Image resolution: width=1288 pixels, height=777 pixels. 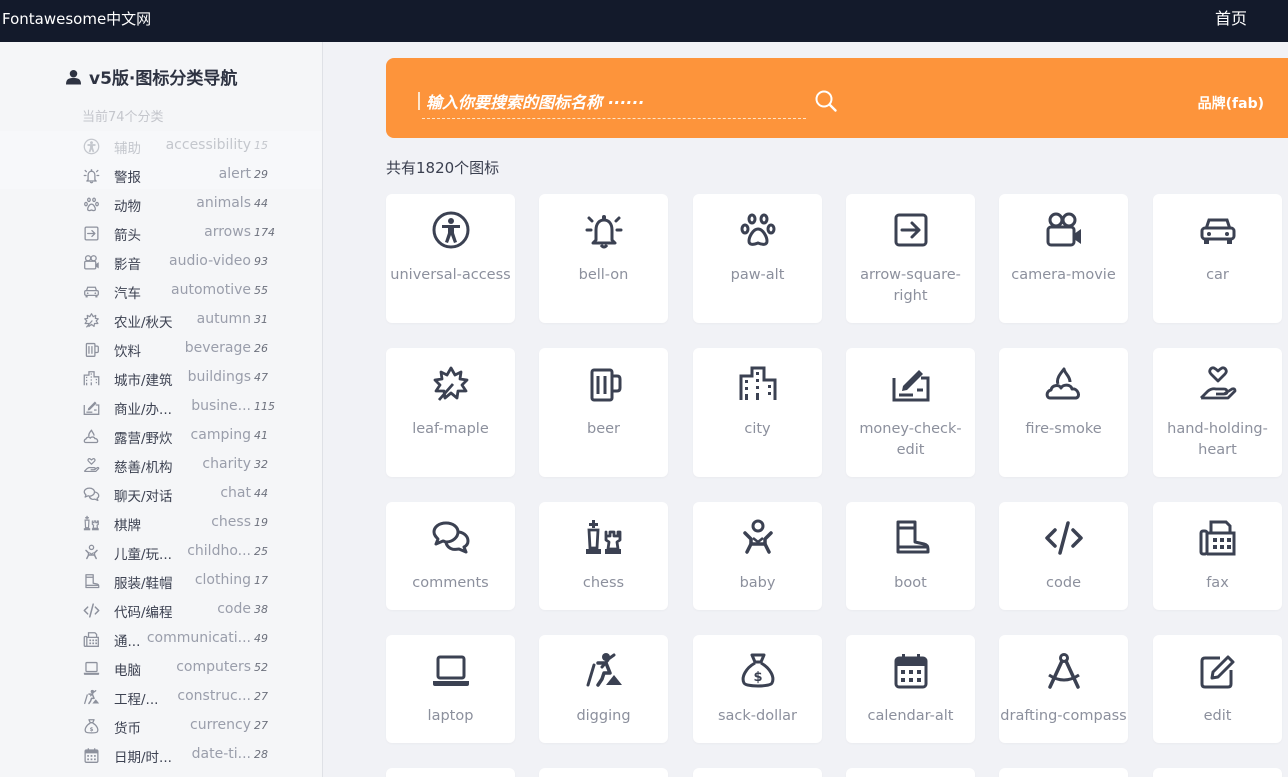 I want to click on icon-card: boot, so click(x=910, y=556).